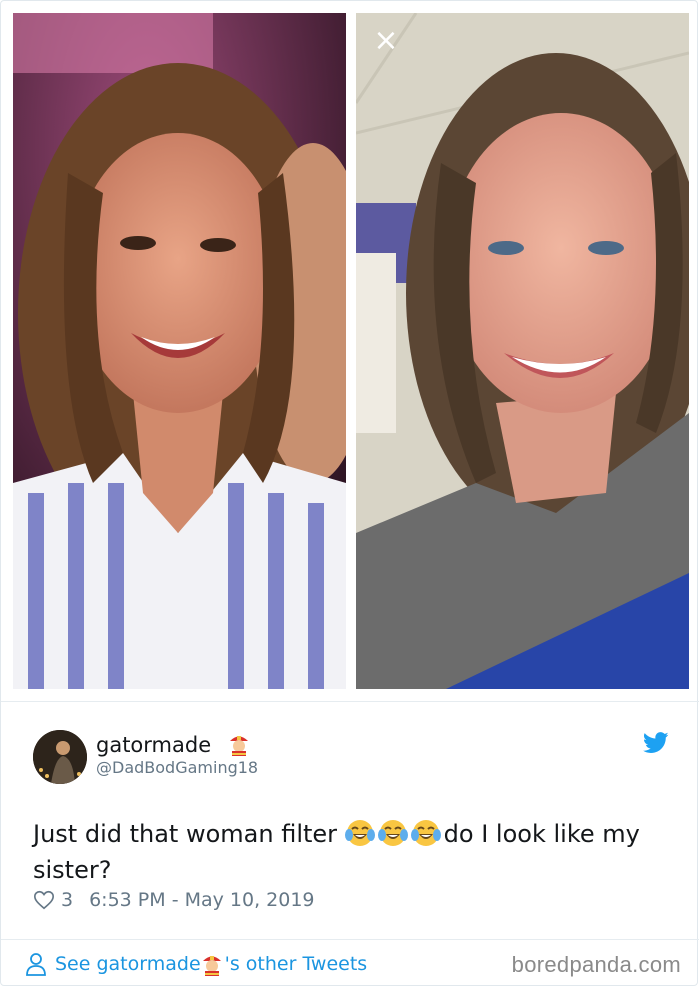 The image size is (700, 988). Describe the element at coordinates (596, 964) in the screenshot. I see `watermark: boredpanda.com` at that location.